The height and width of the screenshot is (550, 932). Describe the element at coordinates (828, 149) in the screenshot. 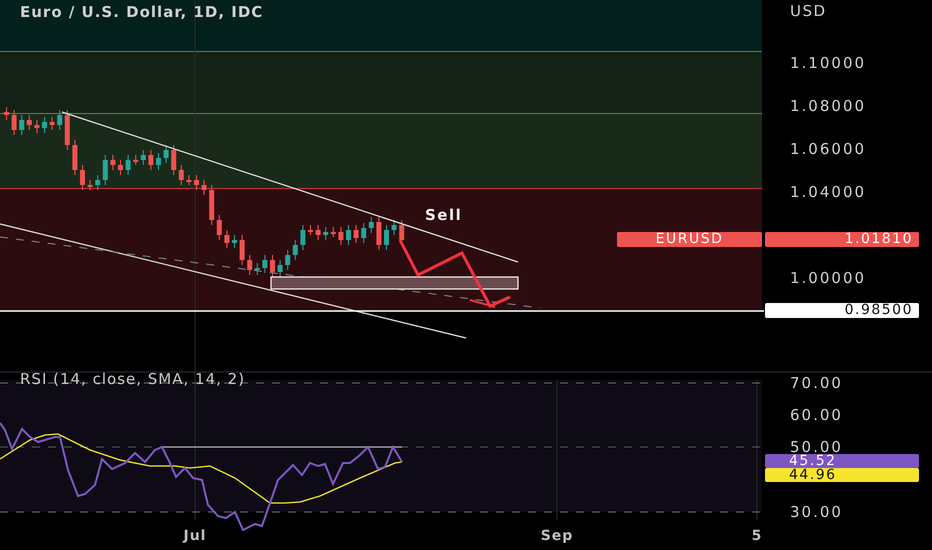

I see `price-axis-label: 1.06000` at that location.